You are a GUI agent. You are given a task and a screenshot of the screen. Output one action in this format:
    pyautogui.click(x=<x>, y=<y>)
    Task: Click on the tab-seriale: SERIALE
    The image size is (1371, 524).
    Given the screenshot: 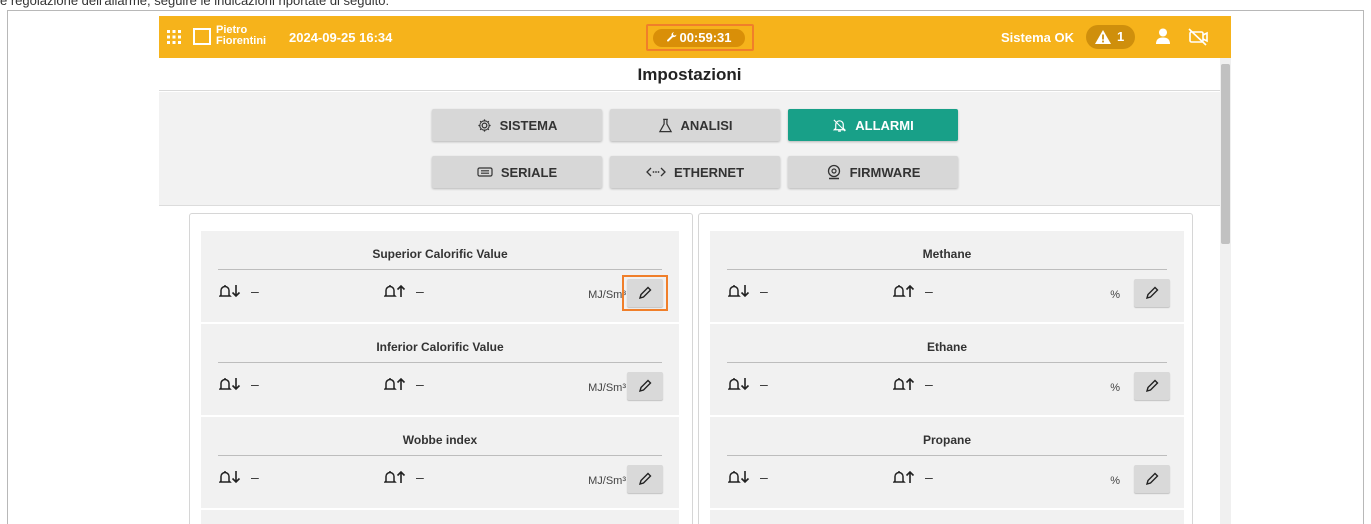 What is the action you would take?
    pyautogui.click(x=517, y=172)
    